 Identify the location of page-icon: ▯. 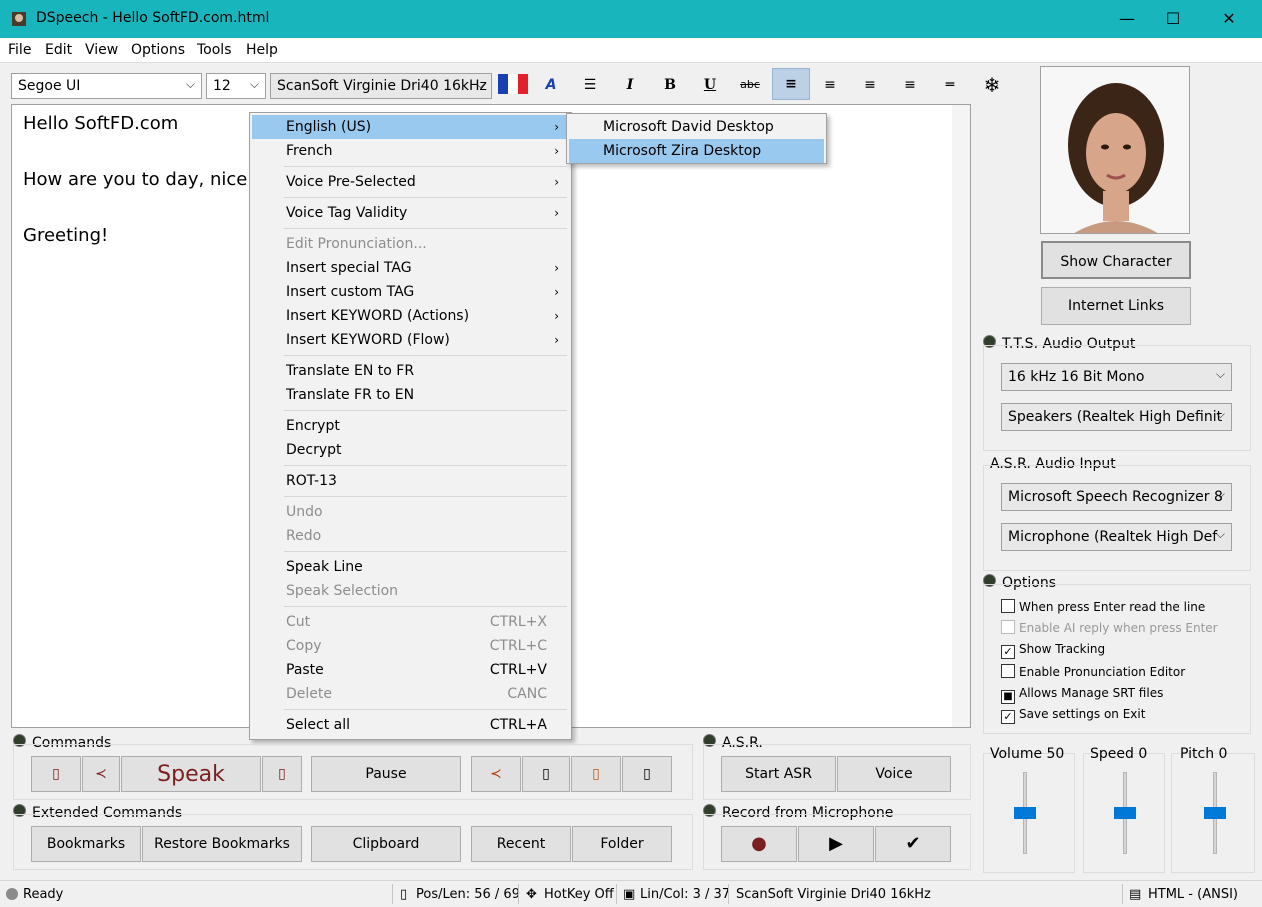
(546, 774).